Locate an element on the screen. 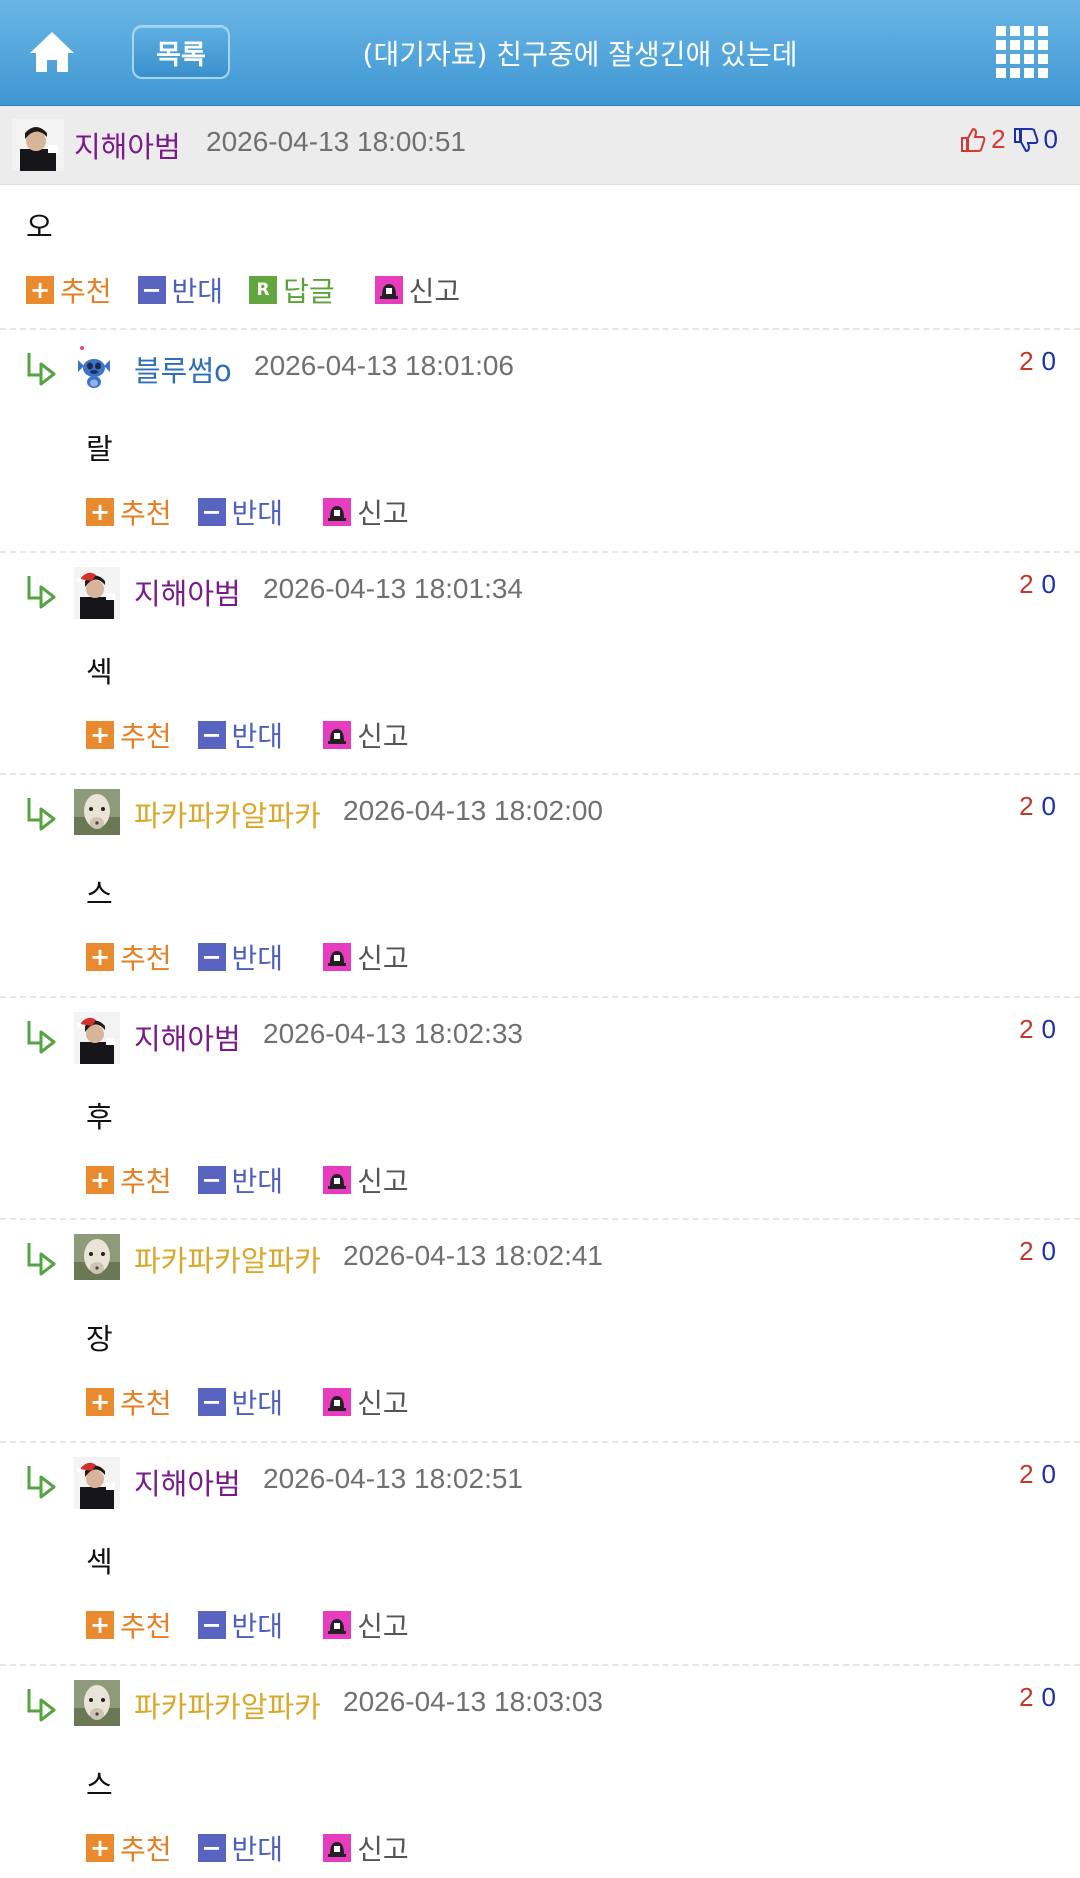 Image resolution: width=1080 pixels, height=1878 pixels. top-navigation-bar: 목록 (대기자료) 친구중에 잘생긴애 있는데 is located at coordinates (540, 53).